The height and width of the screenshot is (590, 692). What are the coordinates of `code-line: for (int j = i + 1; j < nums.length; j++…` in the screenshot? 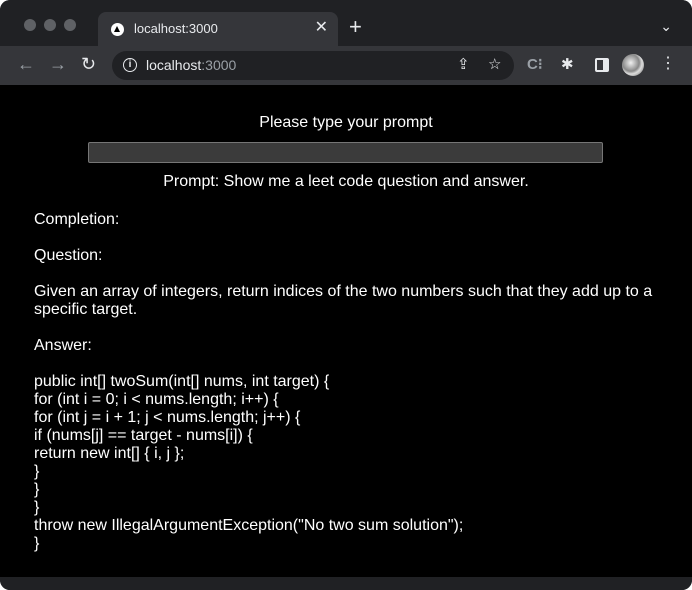 It's located at (167, 417).